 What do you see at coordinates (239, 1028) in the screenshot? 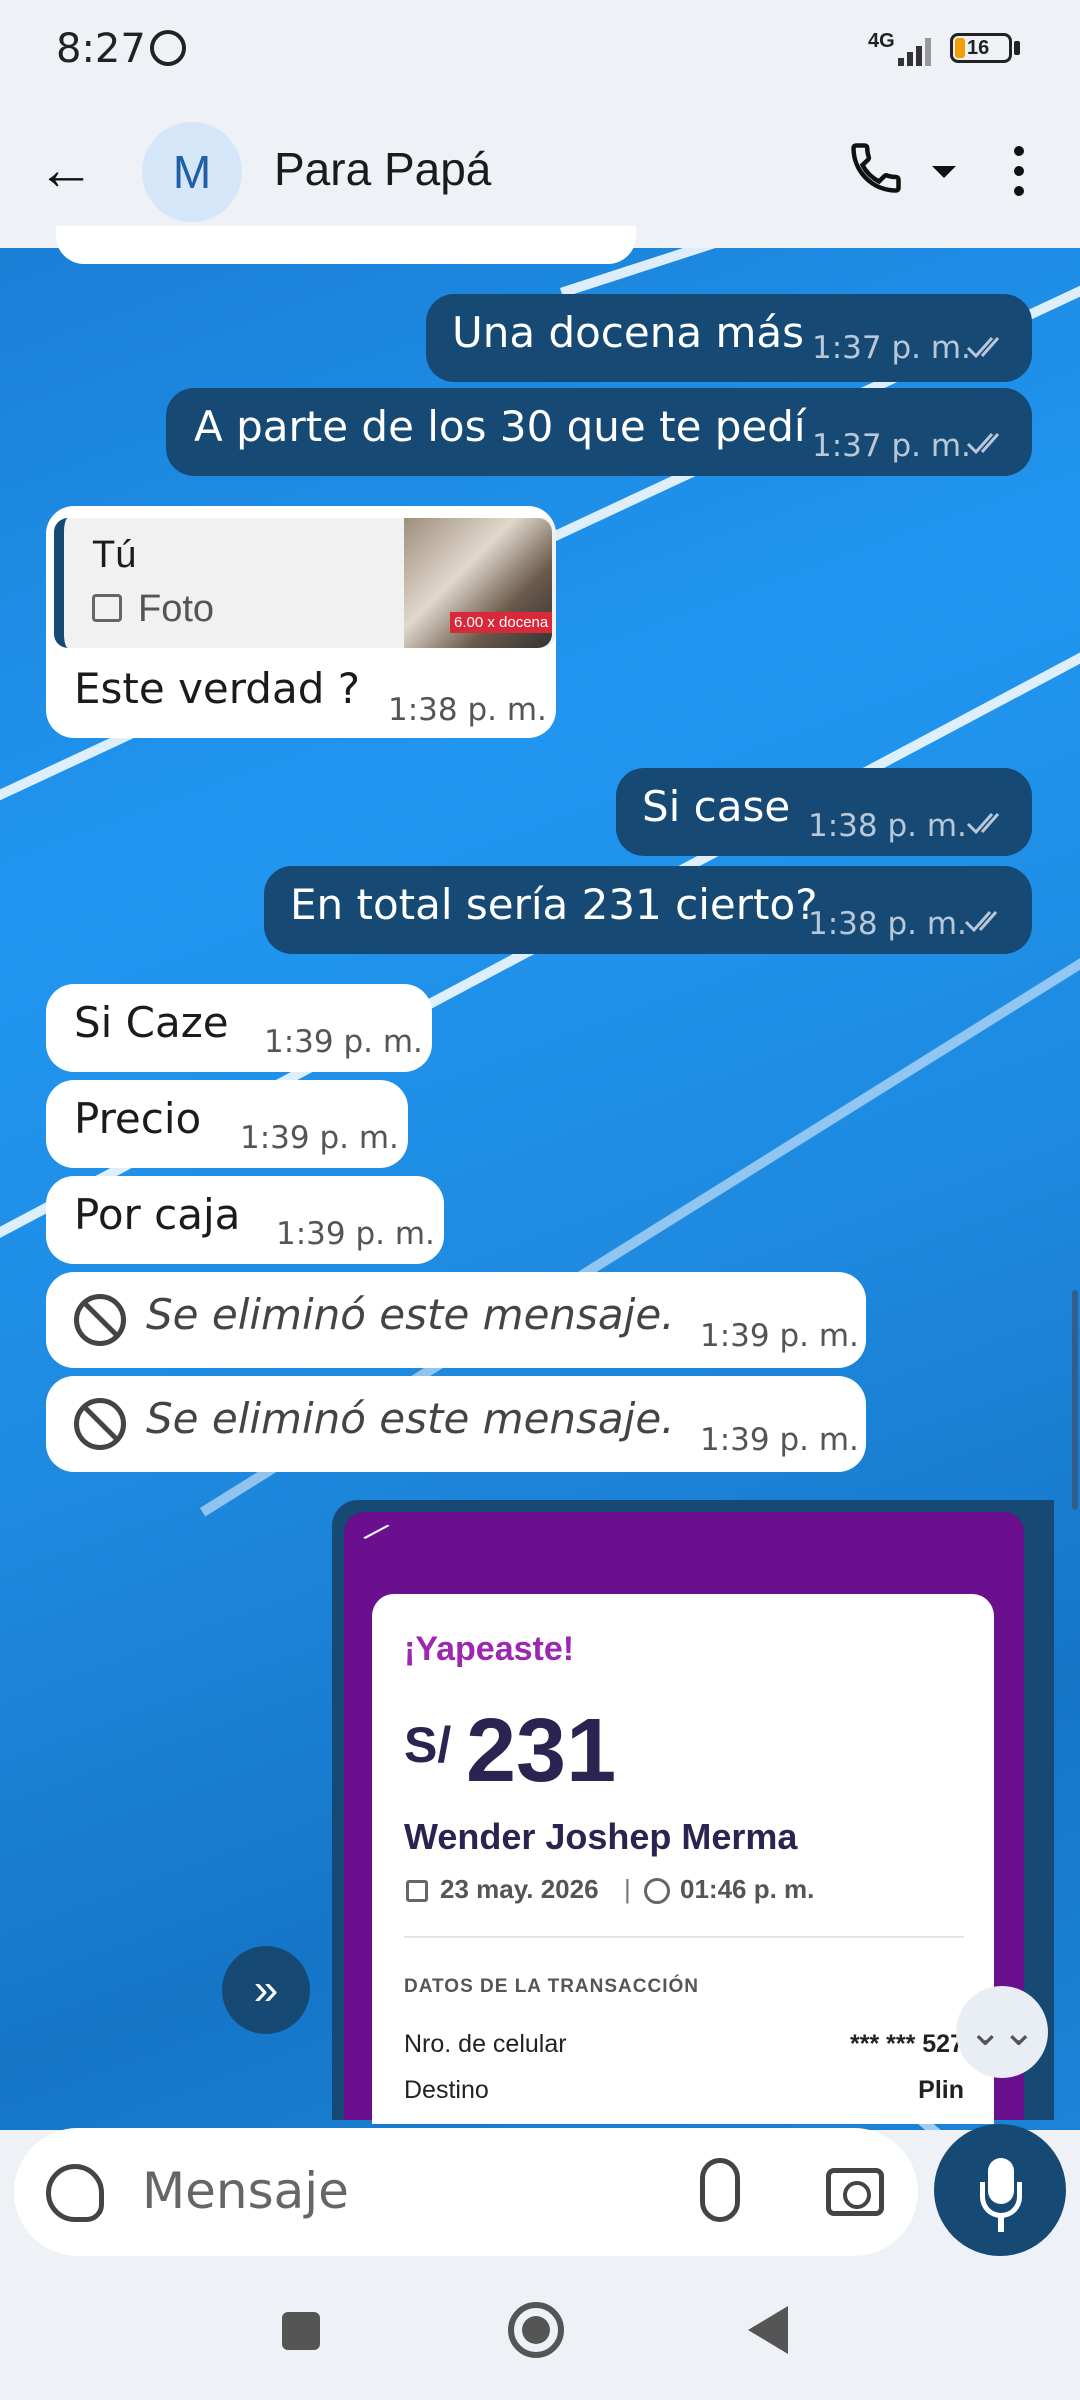
I see `message-bubble: Si Caze 1:39 p. m.` at bounding box center [239, 1028].